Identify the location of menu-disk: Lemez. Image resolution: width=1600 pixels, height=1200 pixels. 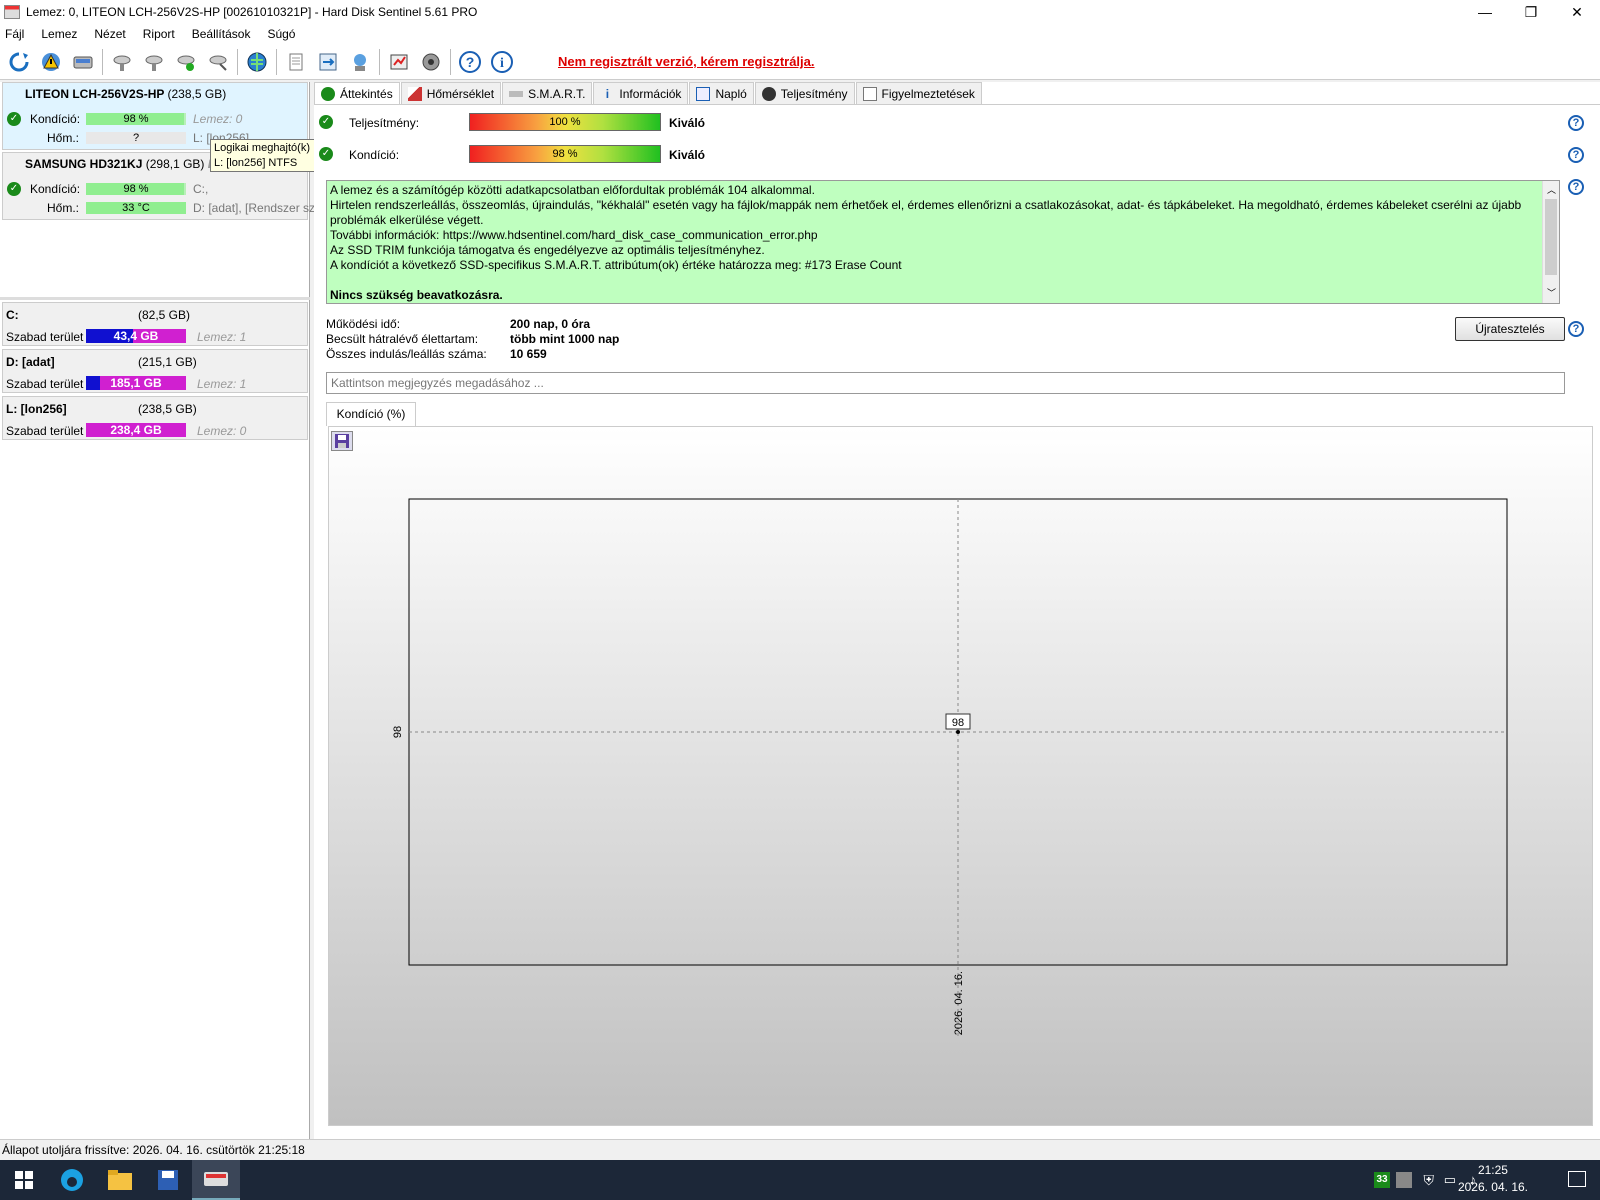
(59, 34).